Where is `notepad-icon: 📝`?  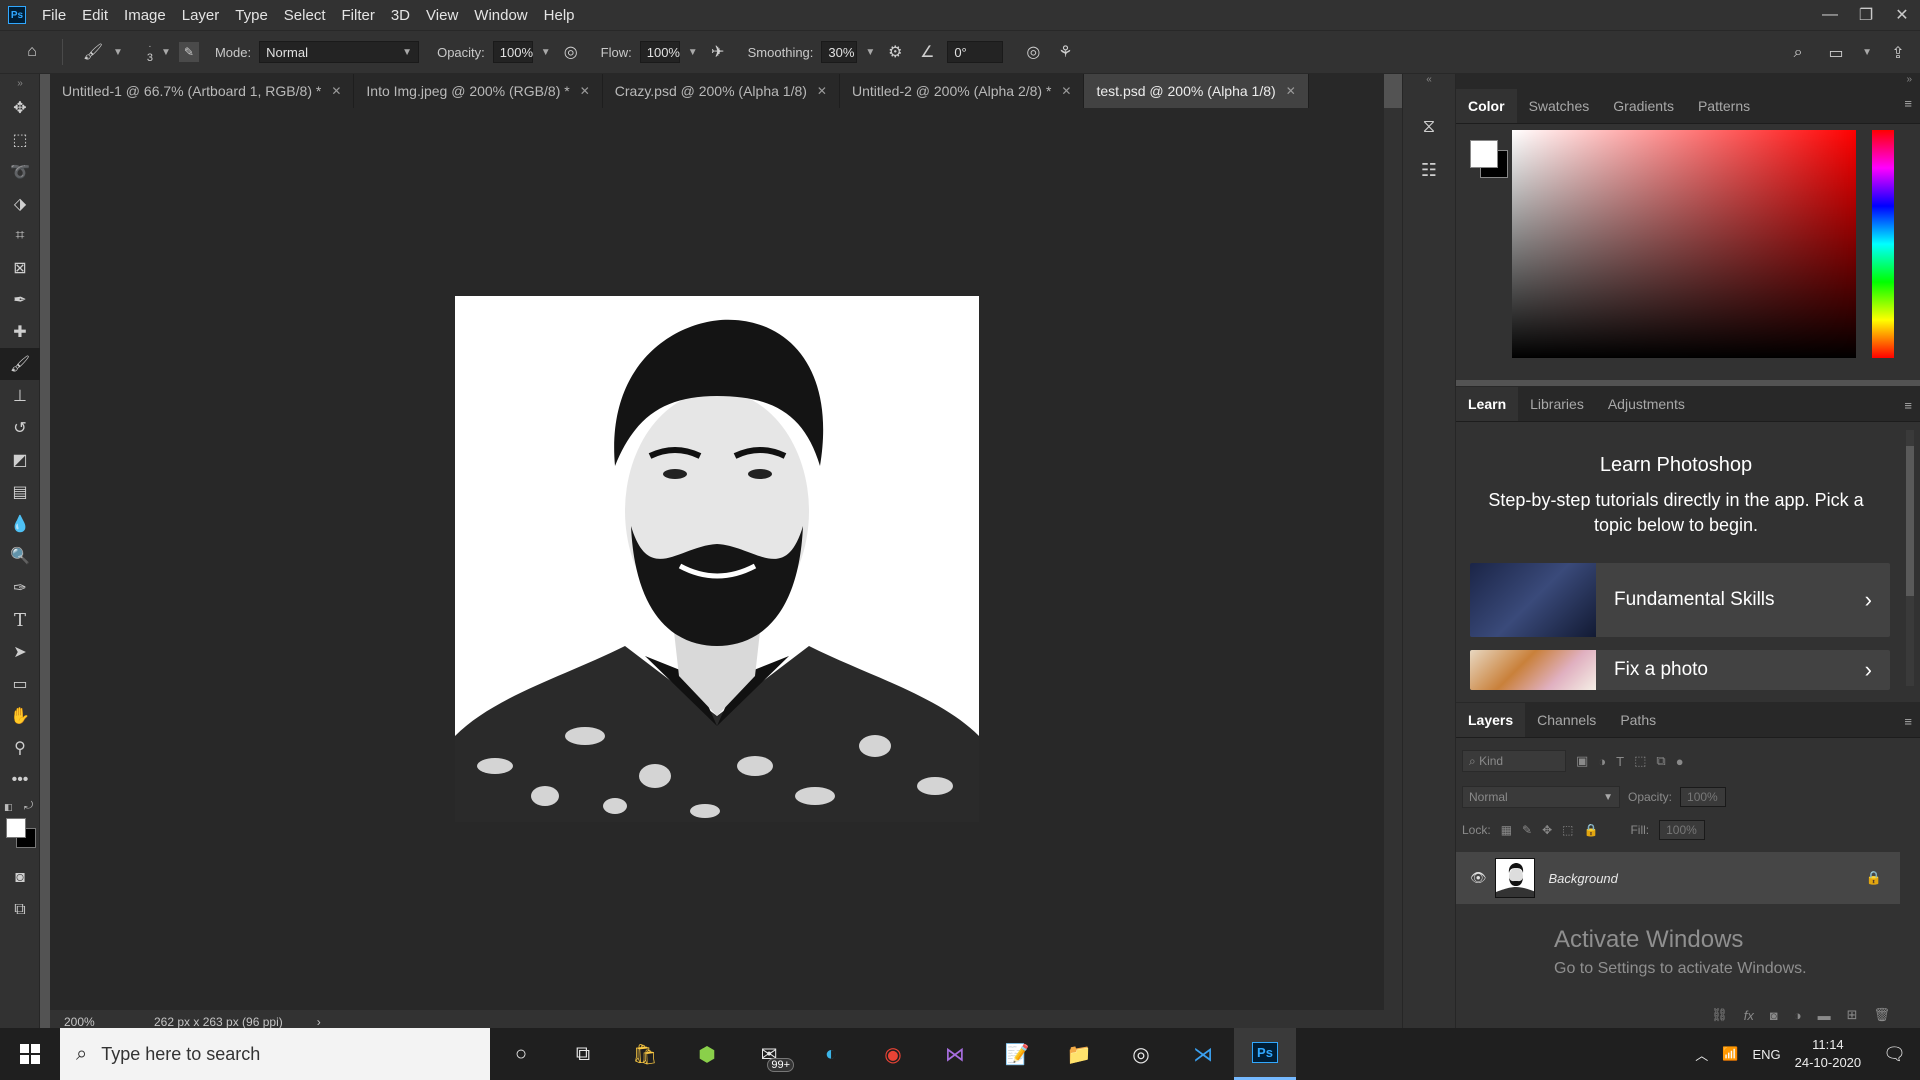 notepad-icon: 📝 is located at coordinates (1017, 1054).